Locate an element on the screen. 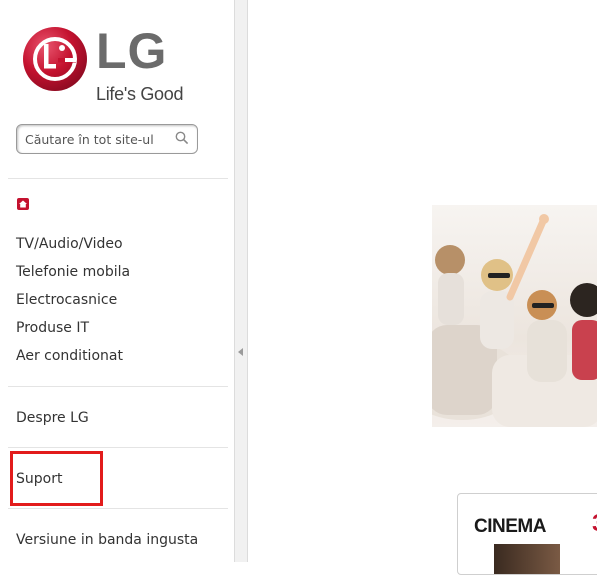  collapse-arrow-icon is located at coordinates (240, 352).